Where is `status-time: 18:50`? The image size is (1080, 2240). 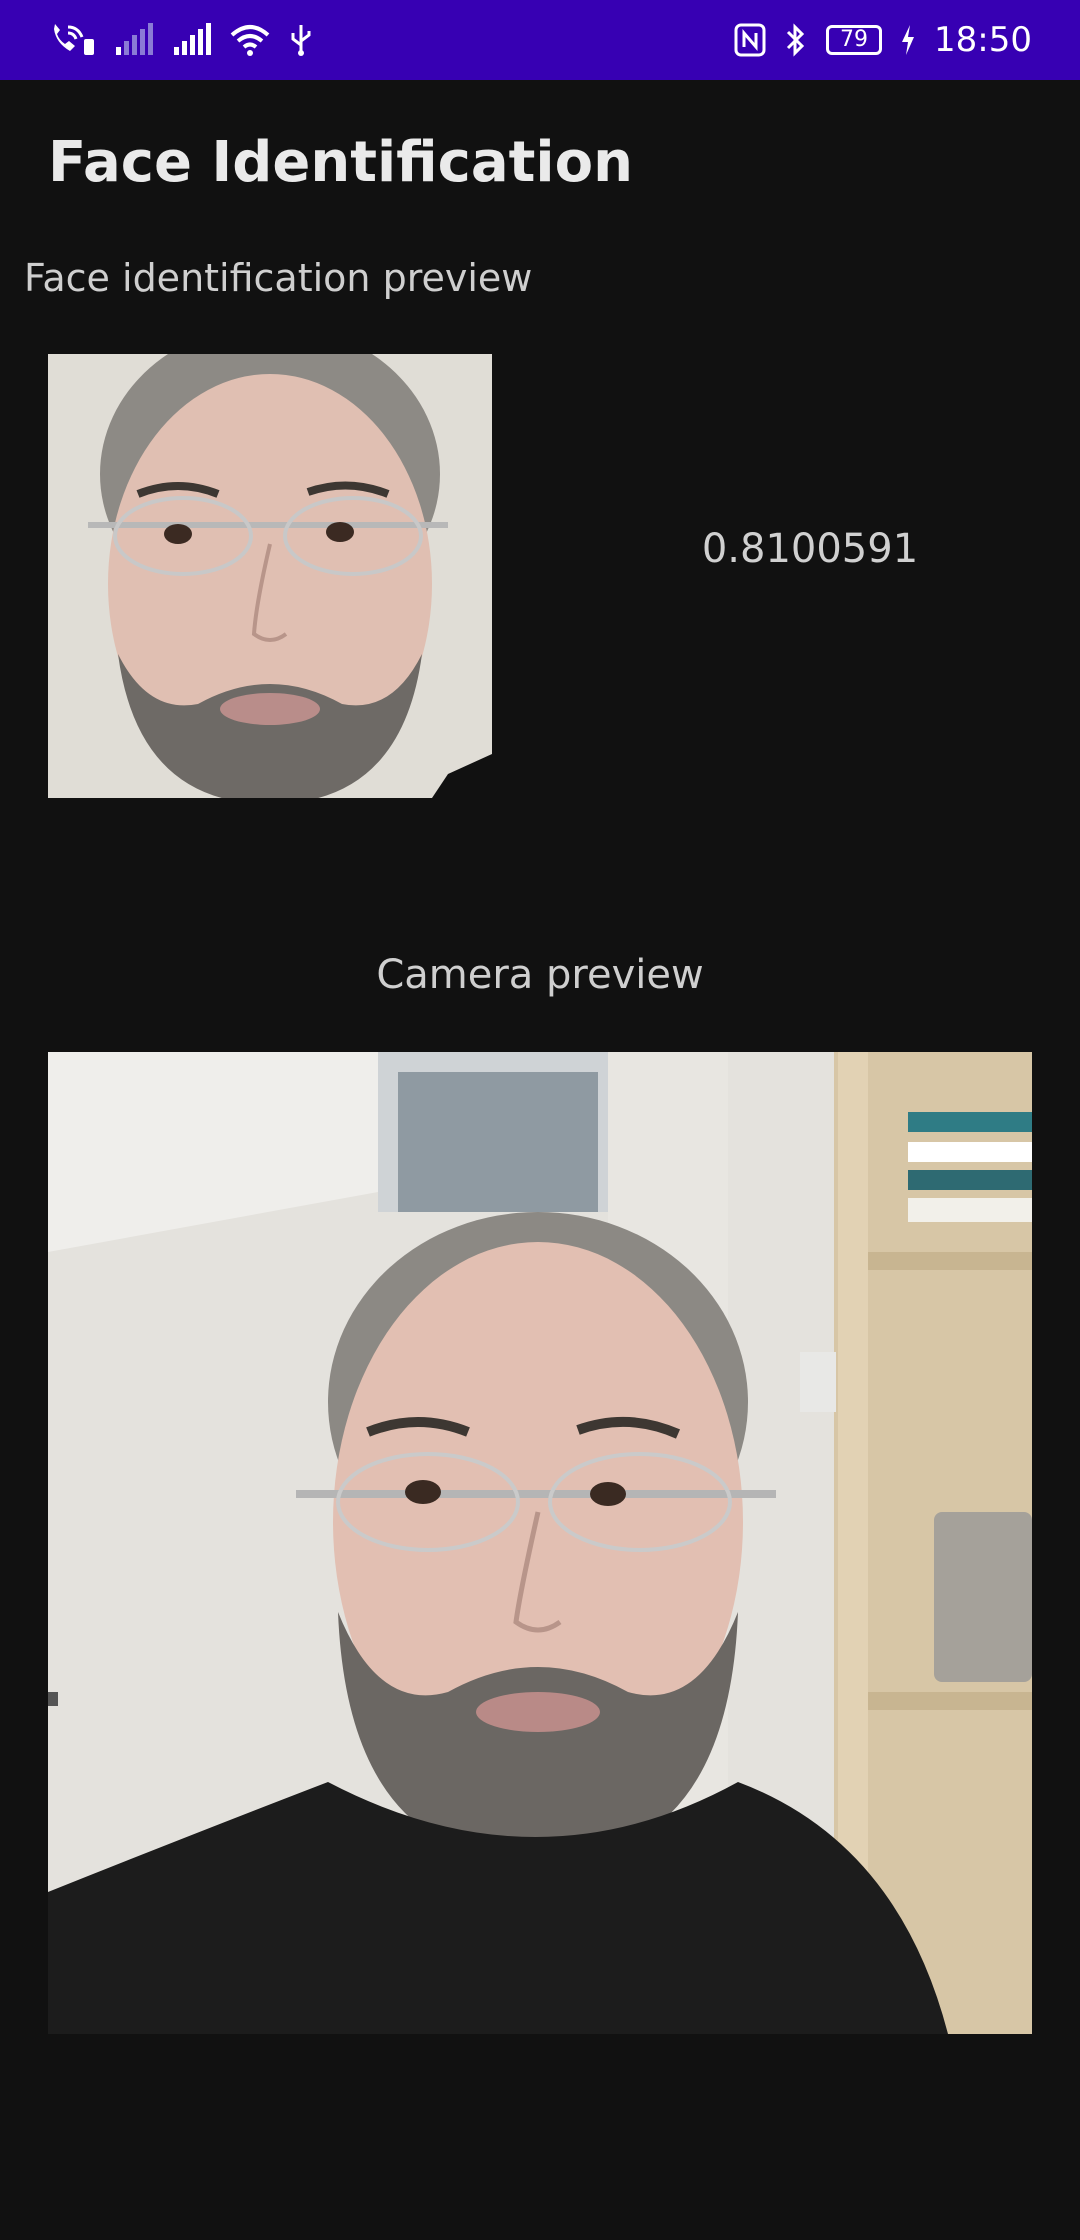 status-time: 18:50 is located at coordinates (983, 40).